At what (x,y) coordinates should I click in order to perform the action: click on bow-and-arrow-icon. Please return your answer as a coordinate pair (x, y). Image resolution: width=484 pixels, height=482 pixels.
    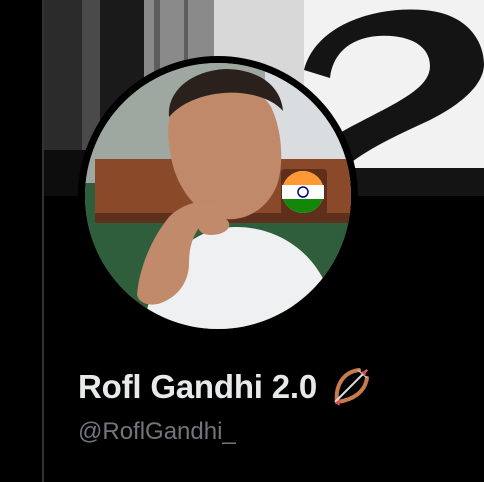
    Looking at the image, I should click on (351, 386).